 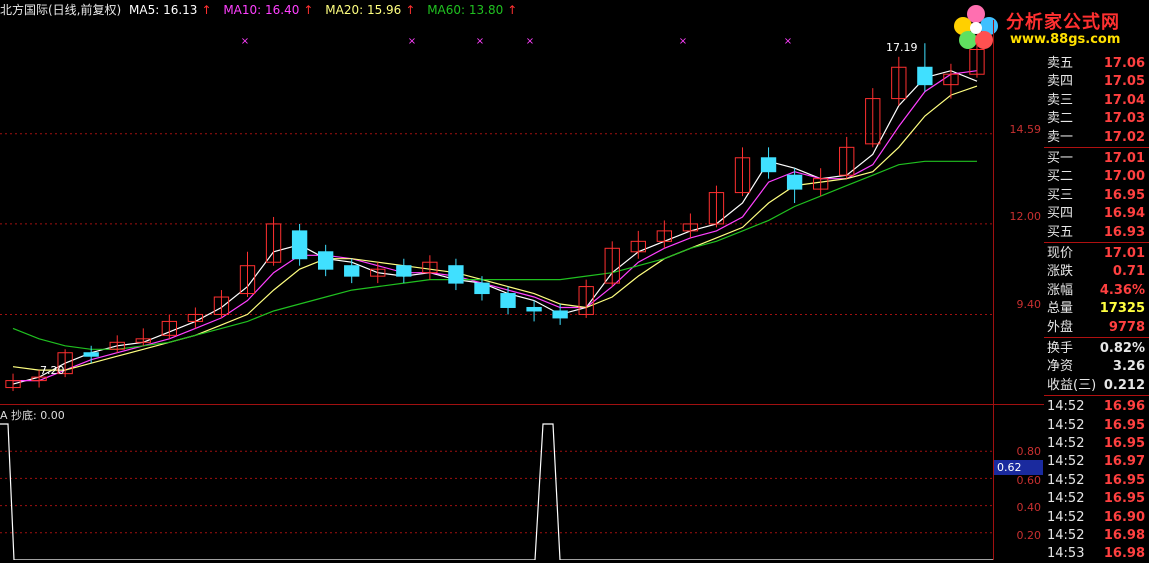 I want to click on stat-row: 总量 17325, so click(x=1096, y=308).